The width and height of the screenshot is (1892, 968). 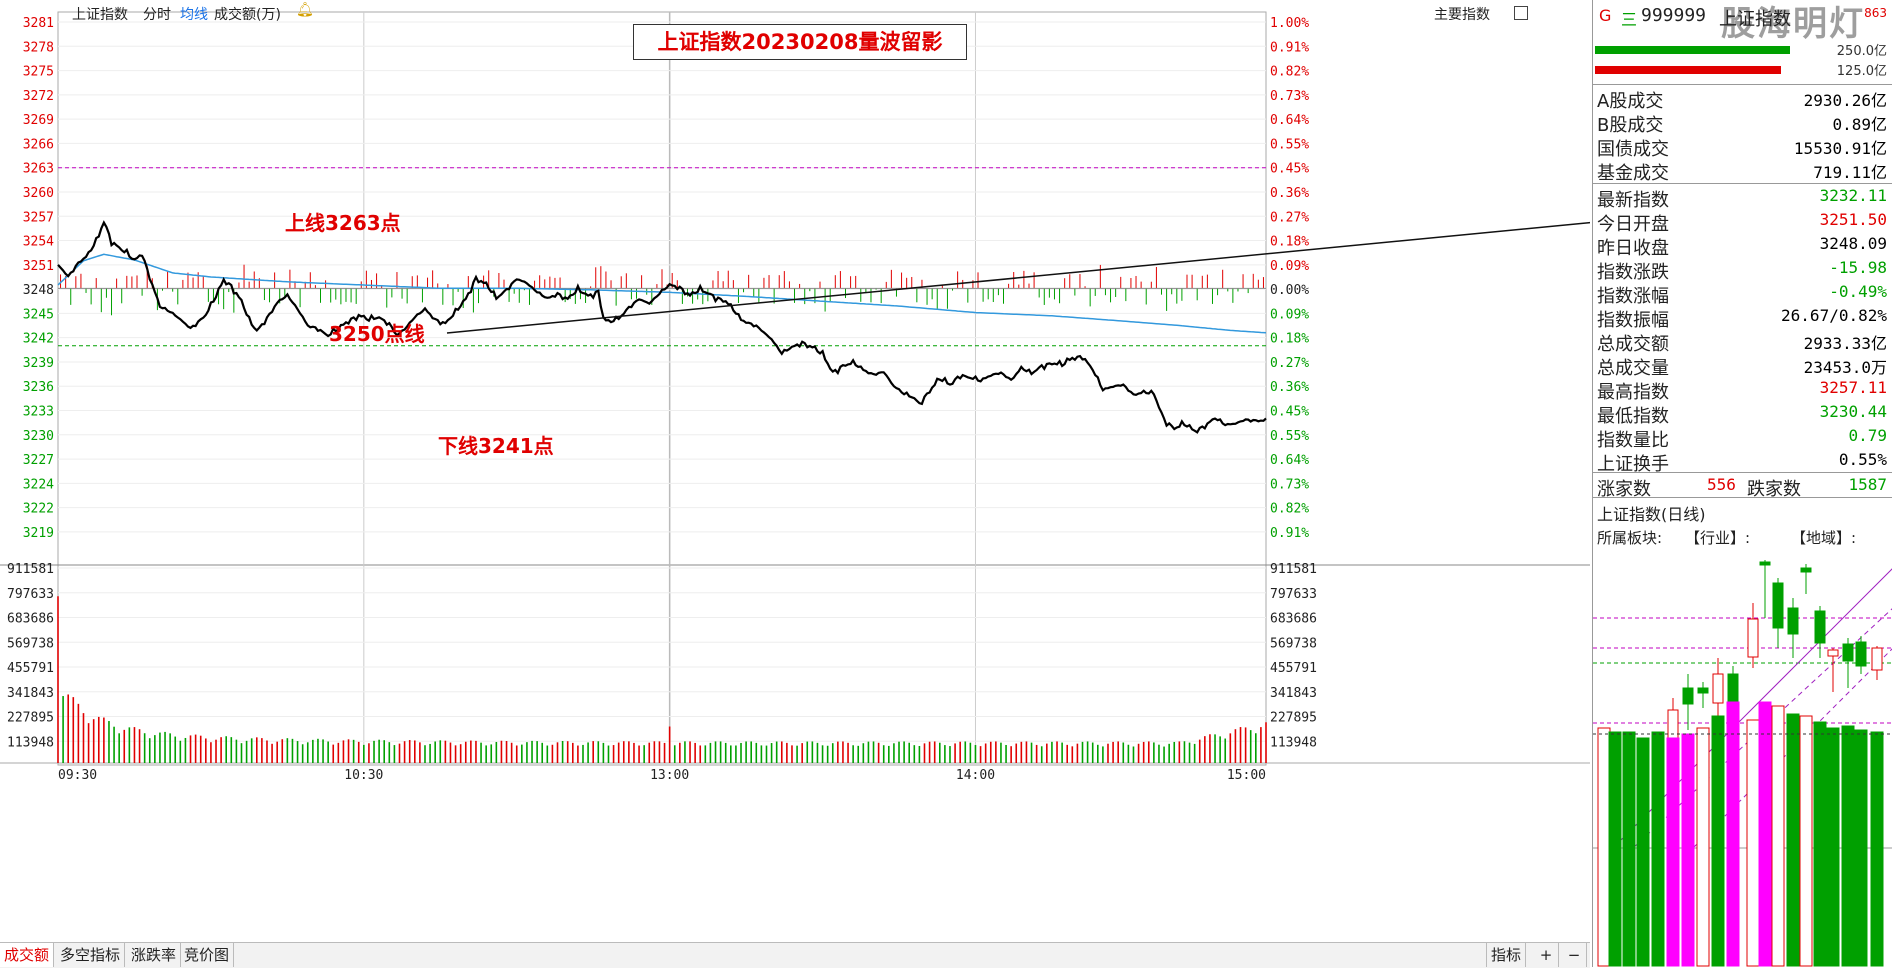 What do you see at coordinates (1293, 643) in the screenshot?
I see `volume-tick-label-right: 569738` at bounding box center [1293, 643].